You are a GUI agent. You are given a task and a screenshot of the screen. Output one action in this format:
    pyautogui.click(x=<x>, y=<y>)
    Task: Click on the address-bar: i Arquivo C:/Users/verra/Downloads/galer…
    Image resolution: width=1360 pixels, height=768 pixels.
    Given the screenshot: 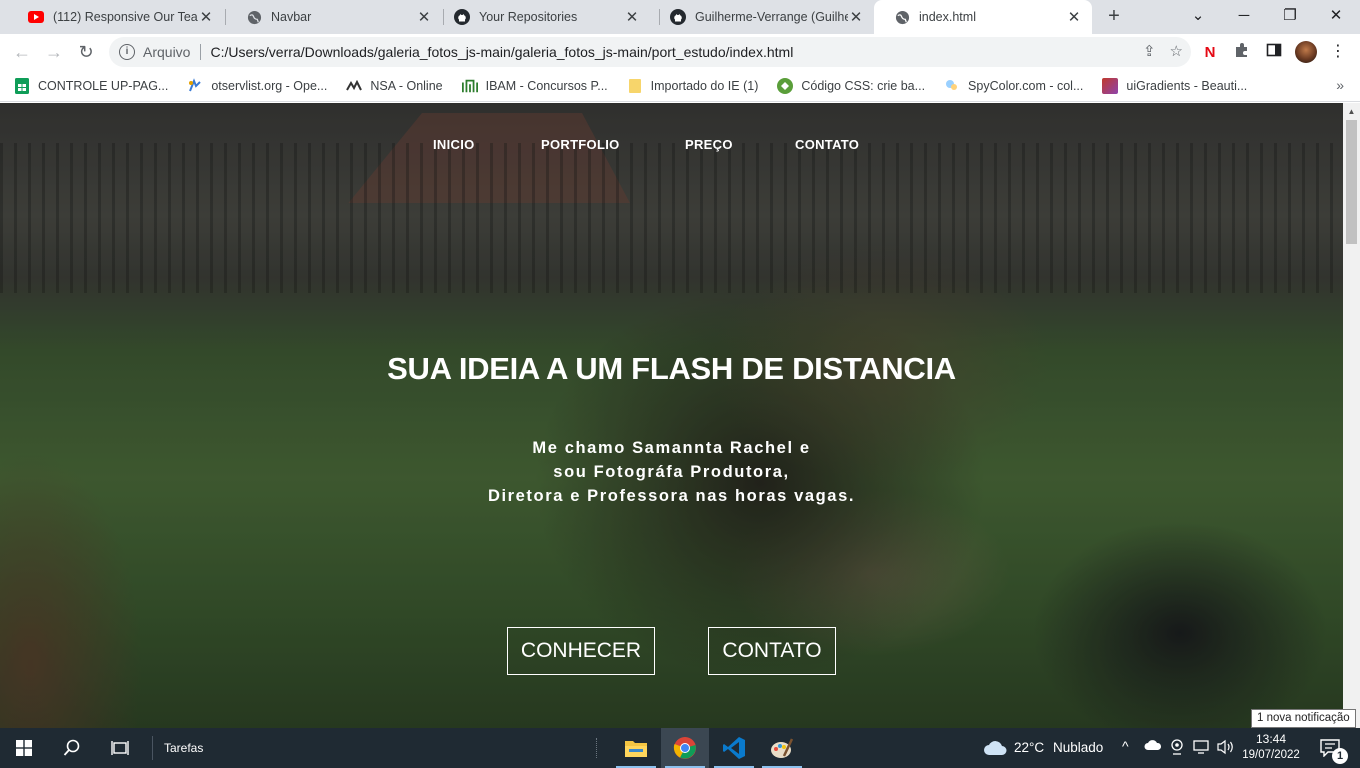 What is the action you would take?
    pyautogui.click(x=650, y=52)
    